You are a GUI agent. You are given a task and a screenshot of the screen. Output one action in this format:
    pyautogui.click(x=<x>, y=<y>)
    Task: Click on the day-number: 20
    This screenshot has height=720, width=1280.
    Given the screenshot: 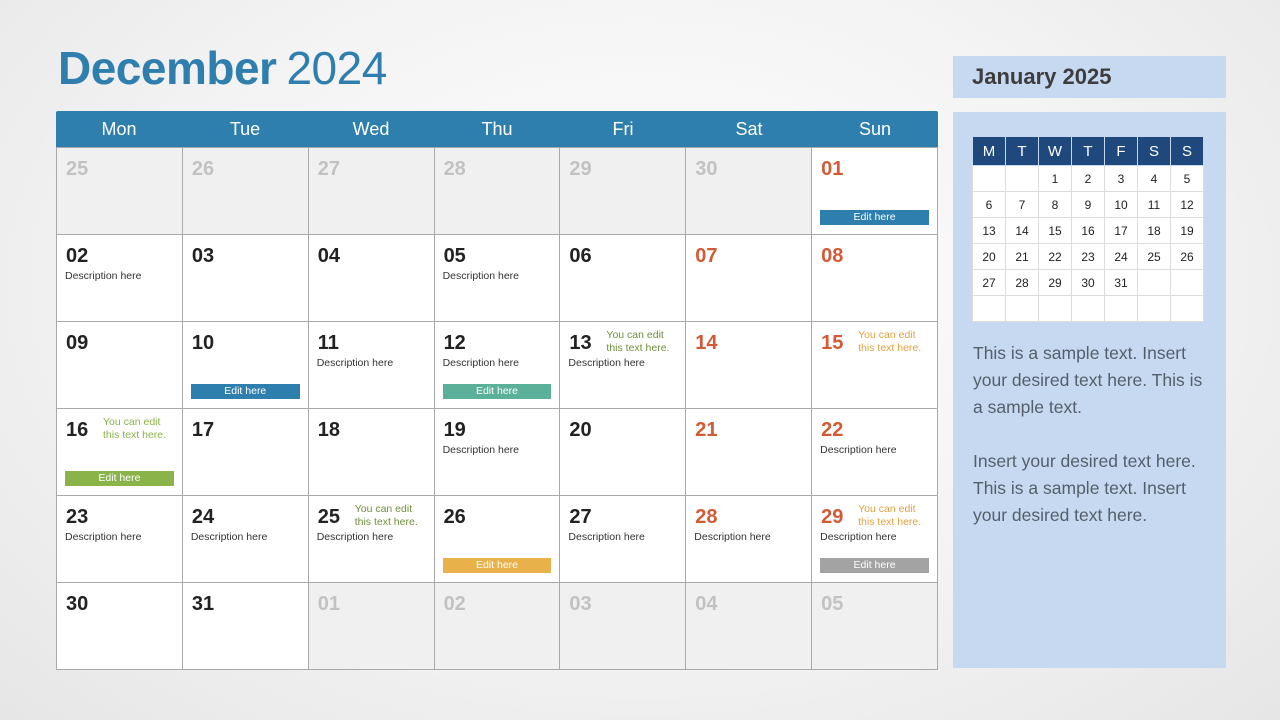 What is the action you would take?
    pyautogui.click(x=580, y=430)
    